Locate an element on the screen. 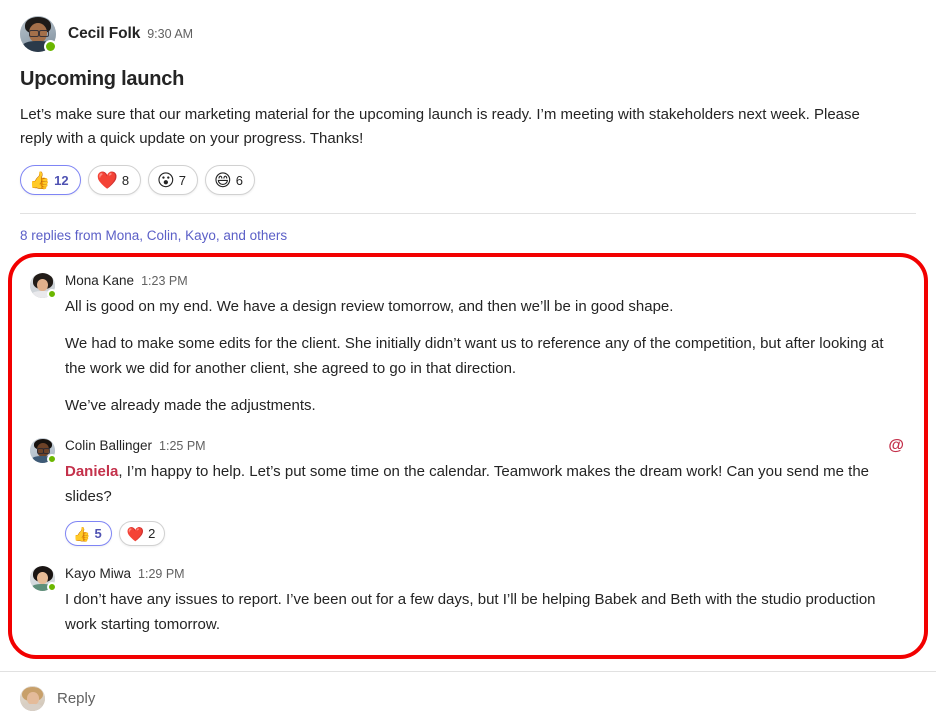 The width and height of the screenshot is (936, 711). reply-timestamp: 1:23 PM is located at coordinates (164, 281).